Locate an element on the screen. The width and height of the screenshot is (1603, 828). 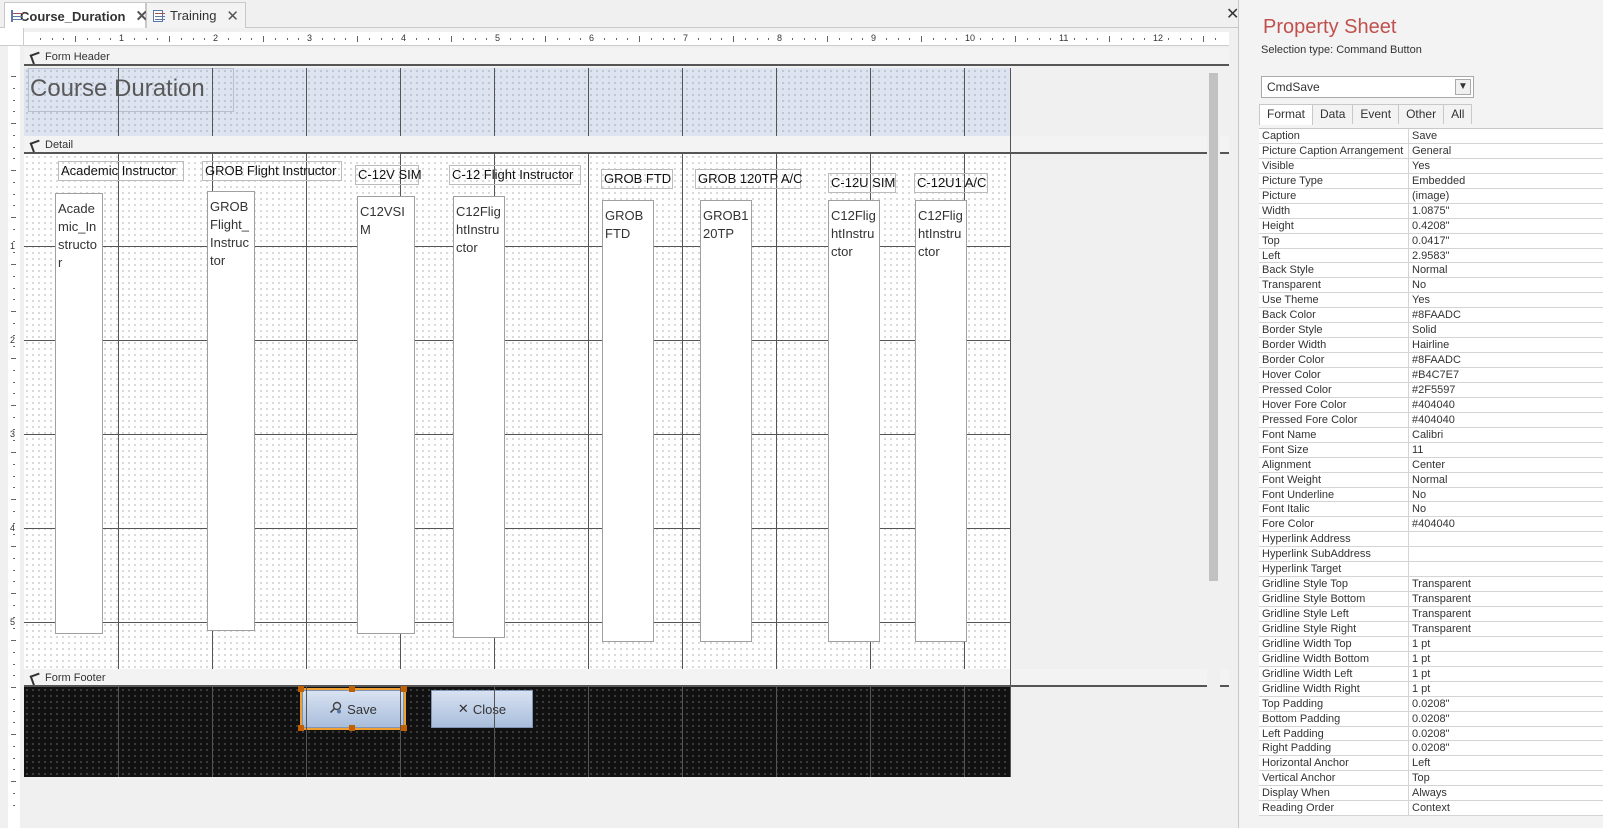
property-row: Vertical Anchor Top is located at coordinates (1431, 779).